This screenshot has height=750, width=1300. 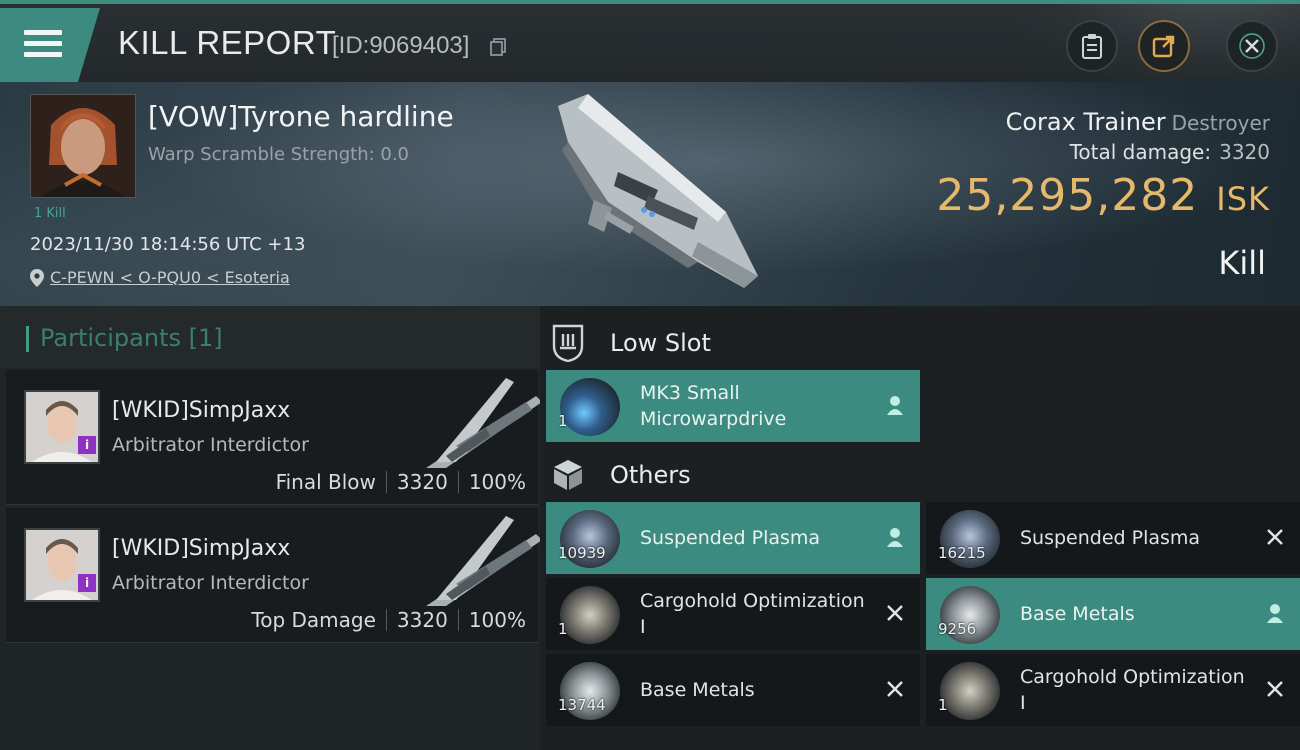 What do you see at coordinates (1220, 123) in the screenshot?
I see `ship-class: Destroyer` at bounding box center [1220, 123].